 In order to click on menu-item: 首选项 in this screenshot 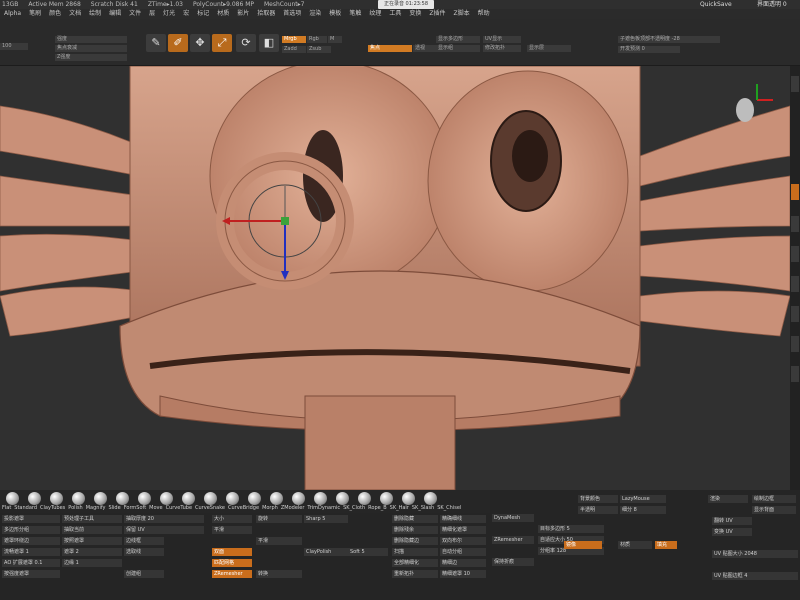, I will do `click(292, 14)`.